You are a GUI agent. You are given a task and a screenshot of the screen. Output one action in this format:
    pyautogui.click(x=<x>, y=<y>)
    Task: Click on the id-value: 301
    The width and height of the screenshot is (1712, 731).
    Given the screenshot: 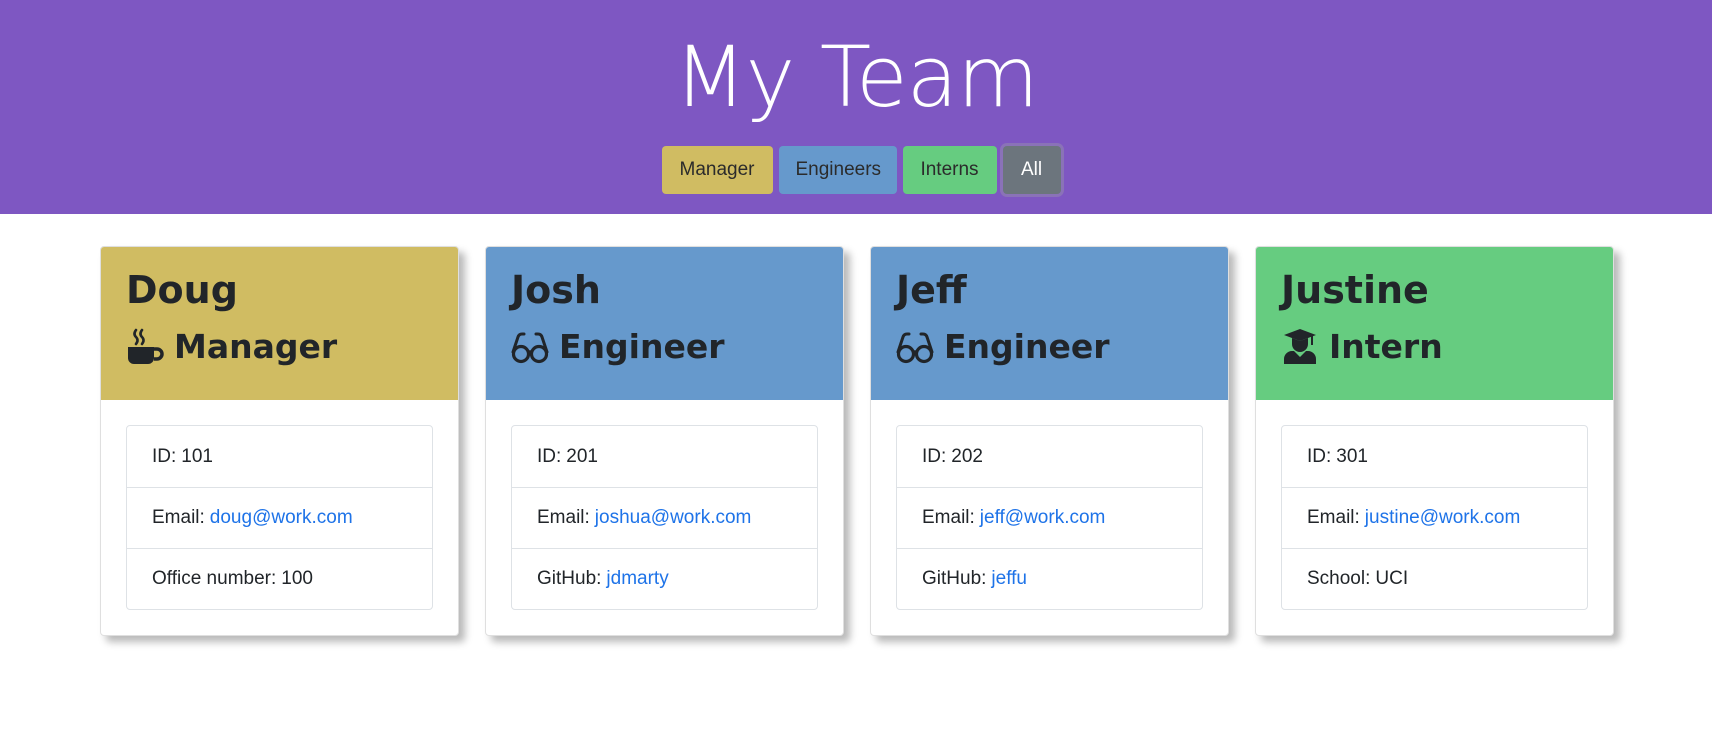 What is the action you would take?
    pyautogui.click(x=1352, y=456)
    